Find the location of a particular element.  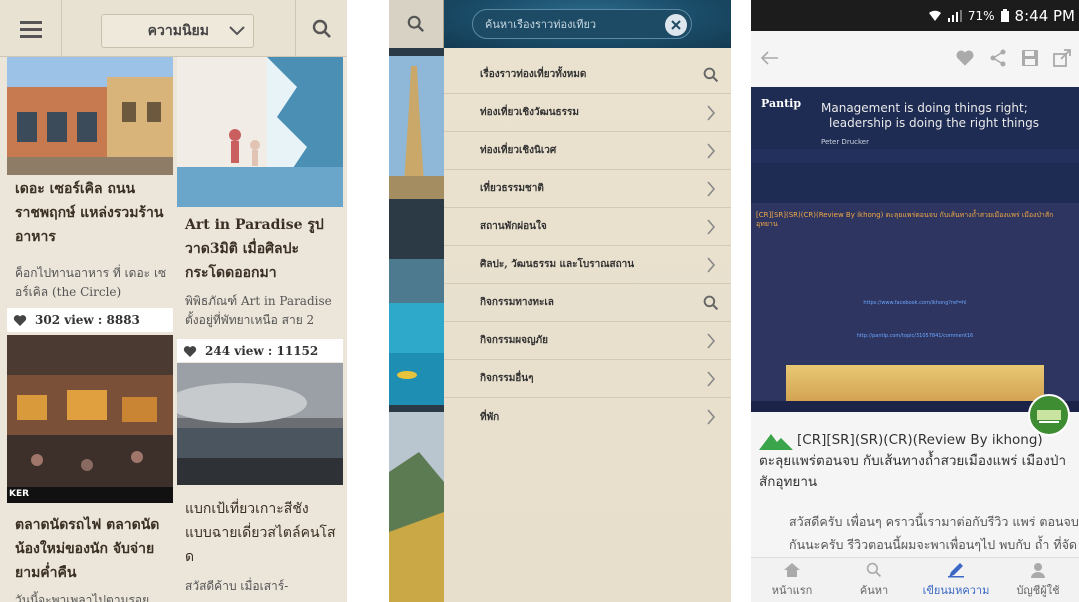

share-button is located at coordinates (998, 58).